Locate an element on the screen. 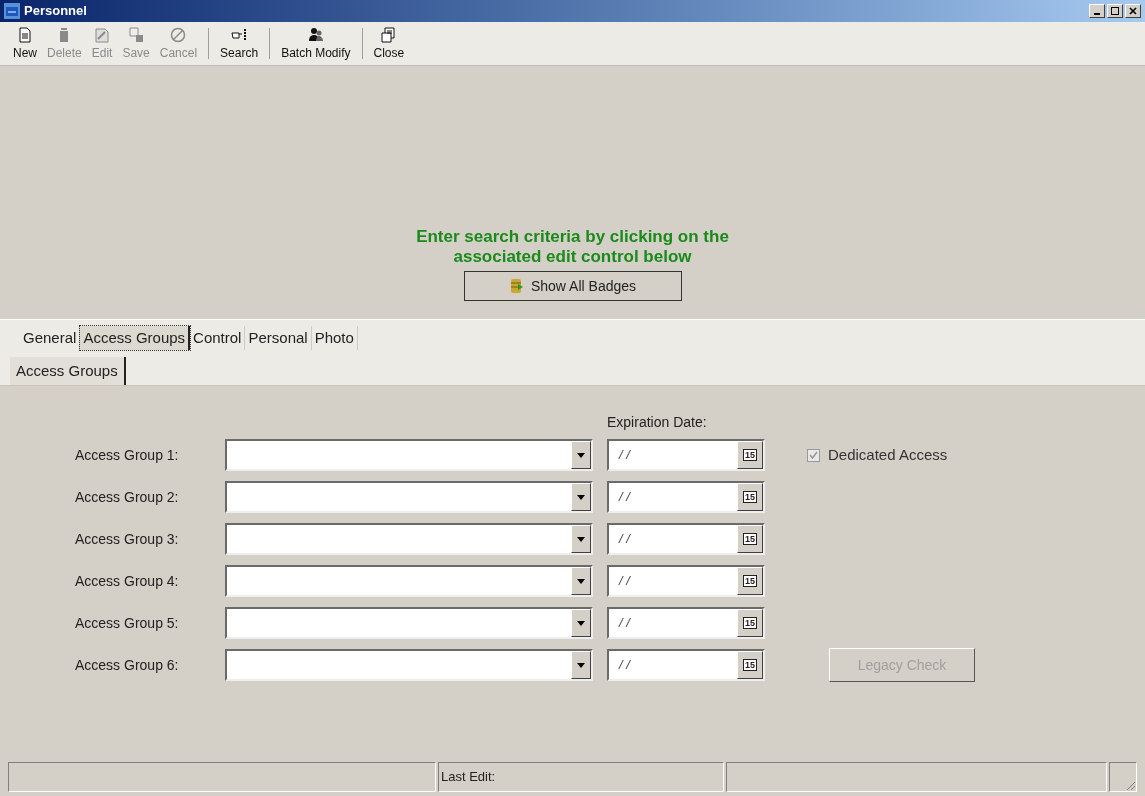 The width and height of the screenshot is (1145, 796). window-title: Personnel is located at coordinates (55, 11).